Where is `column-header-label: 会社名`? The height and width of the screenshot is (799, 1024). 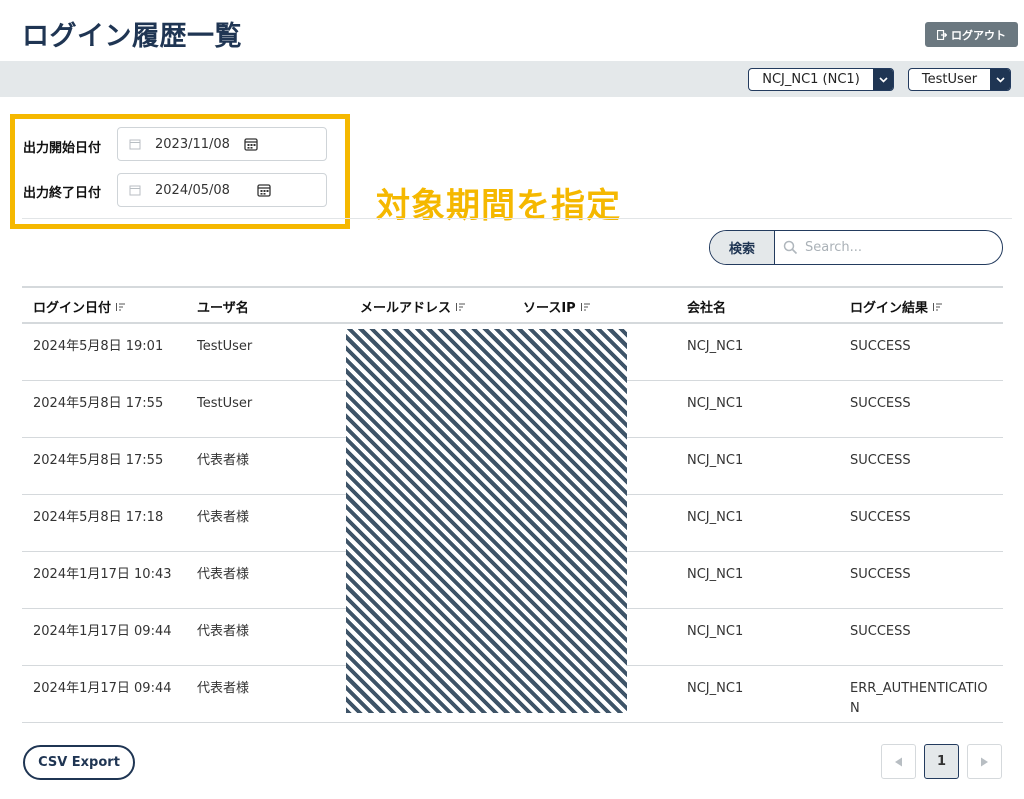
column-header-label: 会社名 is located at coordinates (707, 308).